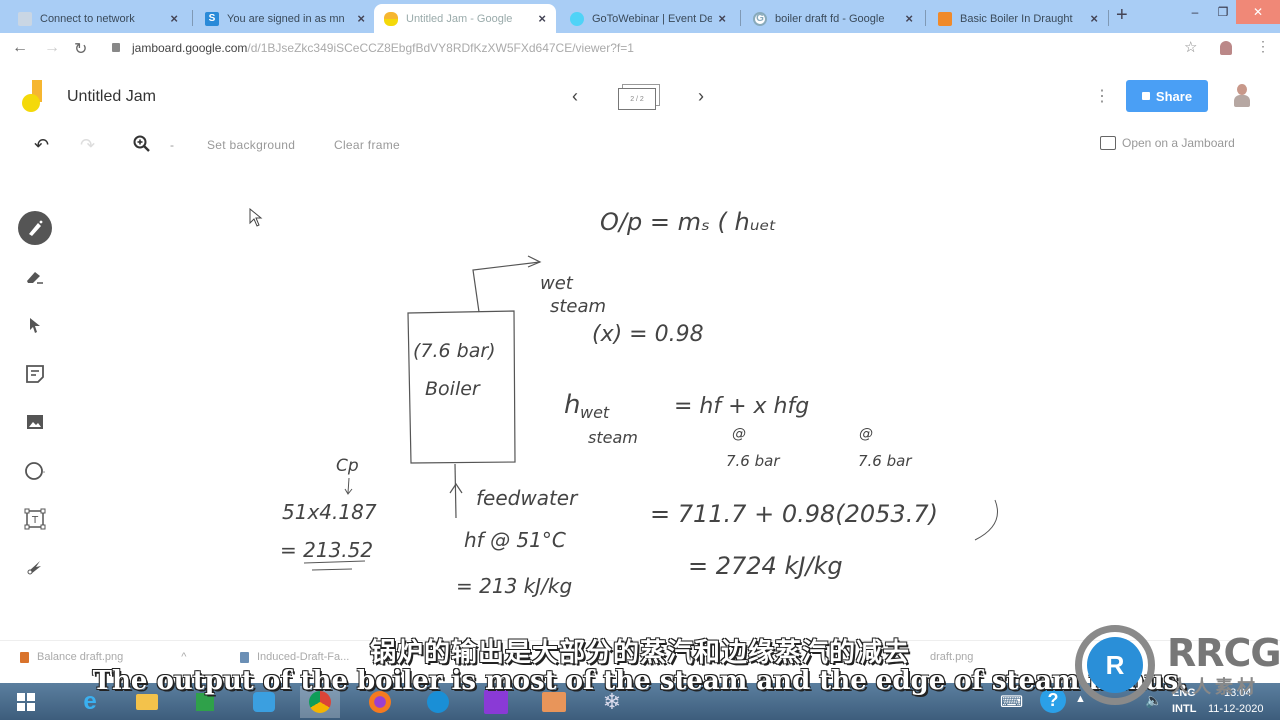 This screenshot has height=720, width=1280. What do you see at coordinates (251, 145) in the screenshot?
I see `set-background-button: Set background` at bounding box center [251, 145].